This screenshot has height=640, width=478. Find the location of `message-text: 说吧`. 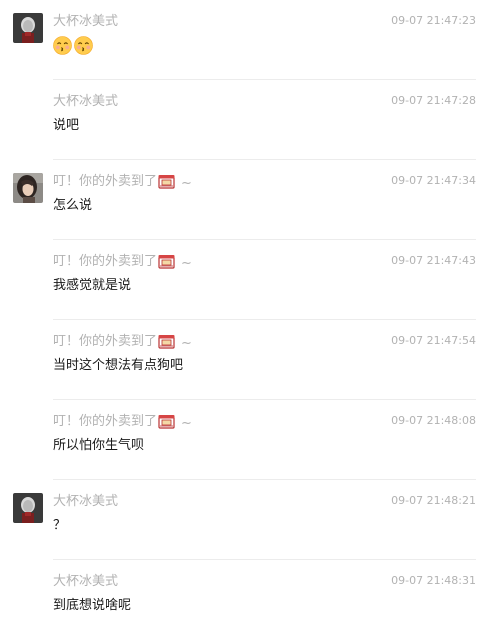

message-text: 说吧 is located at coordinates (66, 125).